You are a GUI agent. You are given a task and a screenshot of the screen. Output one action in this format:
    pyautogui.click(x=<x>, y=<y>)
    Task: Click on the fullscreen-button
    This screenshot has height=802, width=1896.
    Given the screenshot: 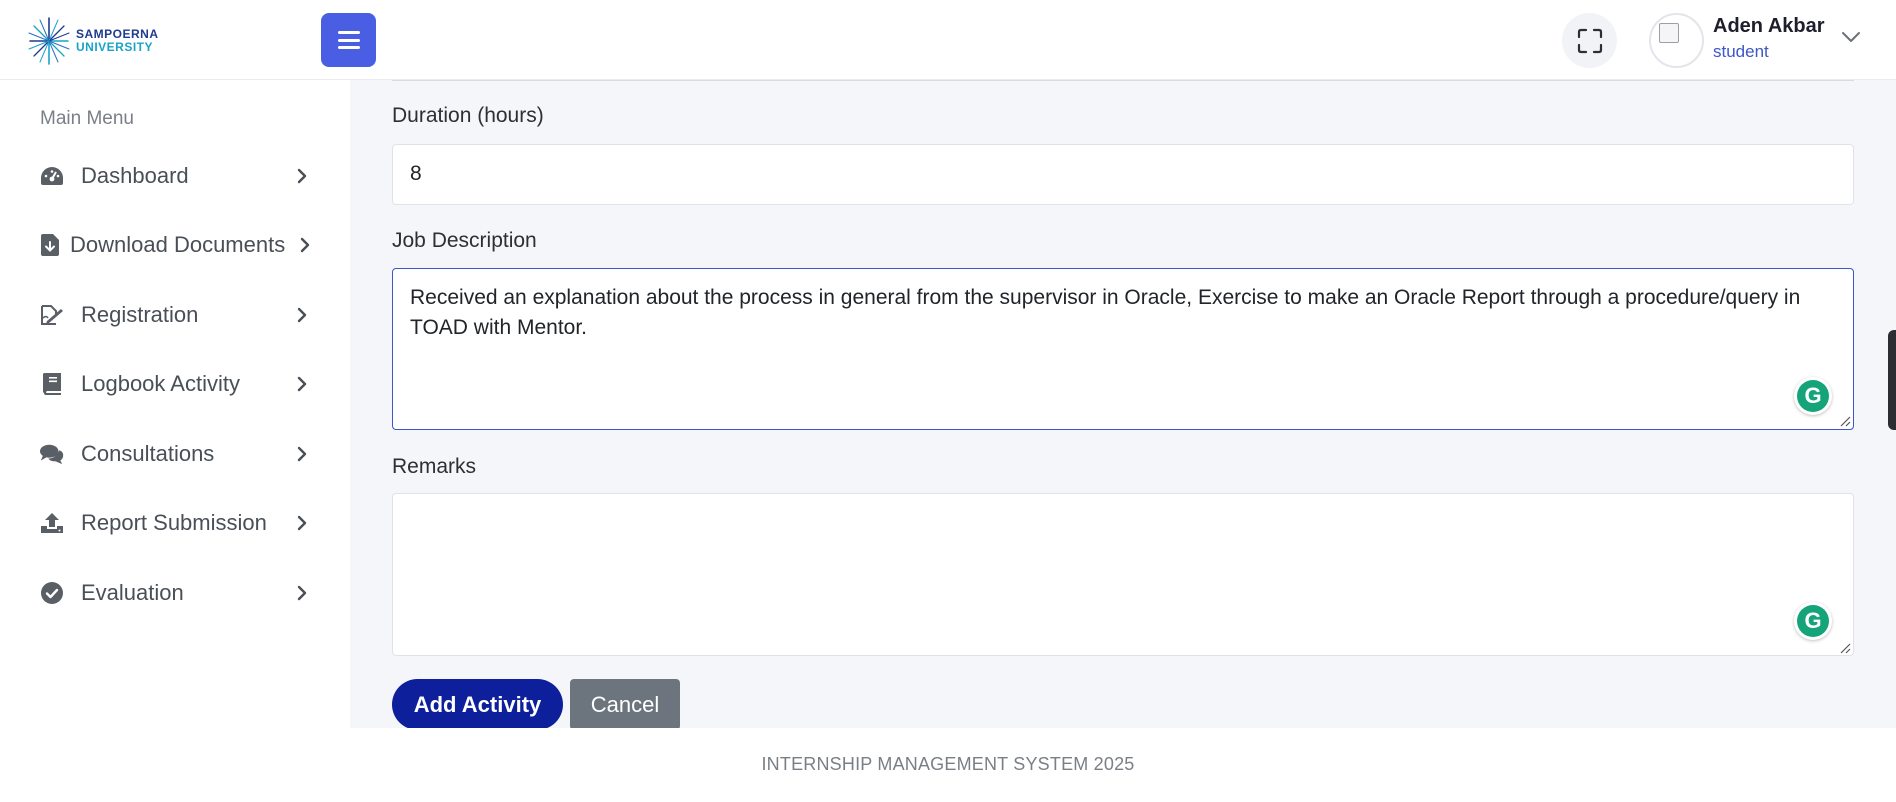 What is the action you would take?
    pyautogui.click(x=1589, y=40)
    